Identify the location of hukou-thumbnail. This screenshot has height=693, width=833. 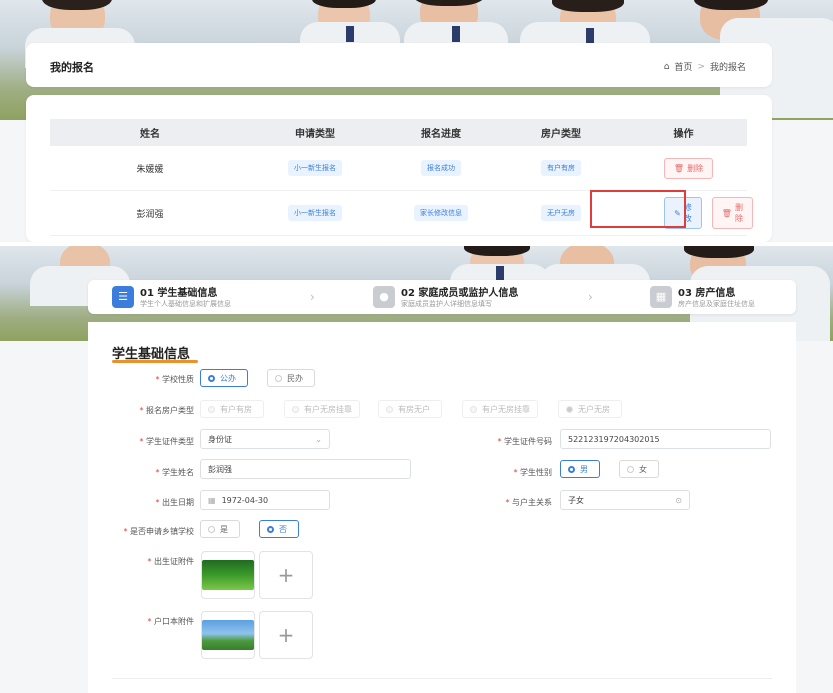
(228, 635).